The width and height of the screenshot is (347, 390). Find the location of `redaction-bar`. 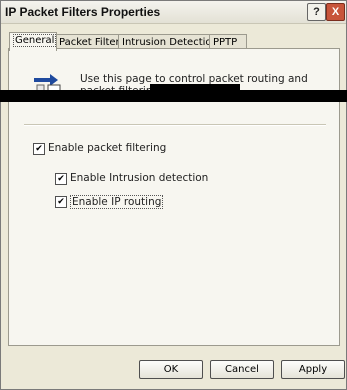

redaction-bar is located at coordinates (173, 96).